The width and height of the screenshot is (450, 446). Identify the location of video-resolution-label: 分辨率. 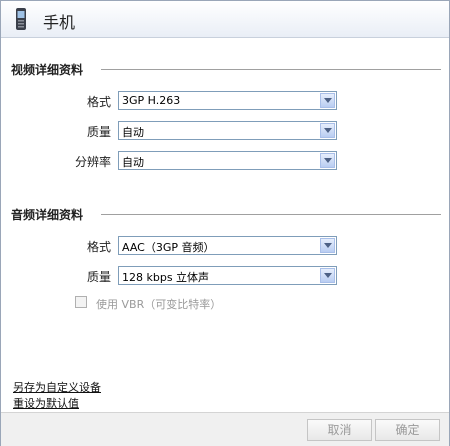
(92, 162).